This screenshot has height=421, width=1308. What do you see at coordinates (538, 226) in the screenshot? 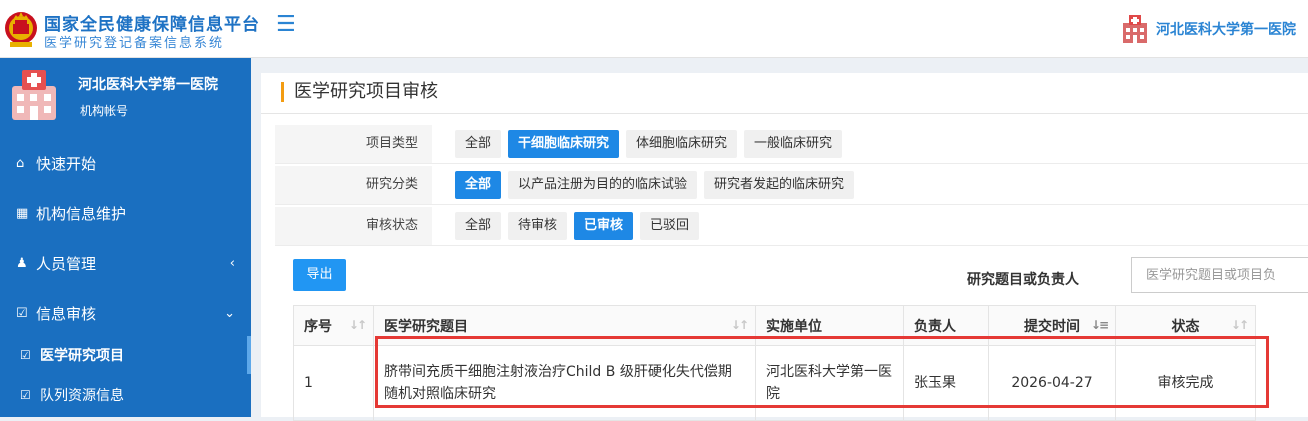
I see `chip-pending: 待审核` at bounding box center [538, 226].